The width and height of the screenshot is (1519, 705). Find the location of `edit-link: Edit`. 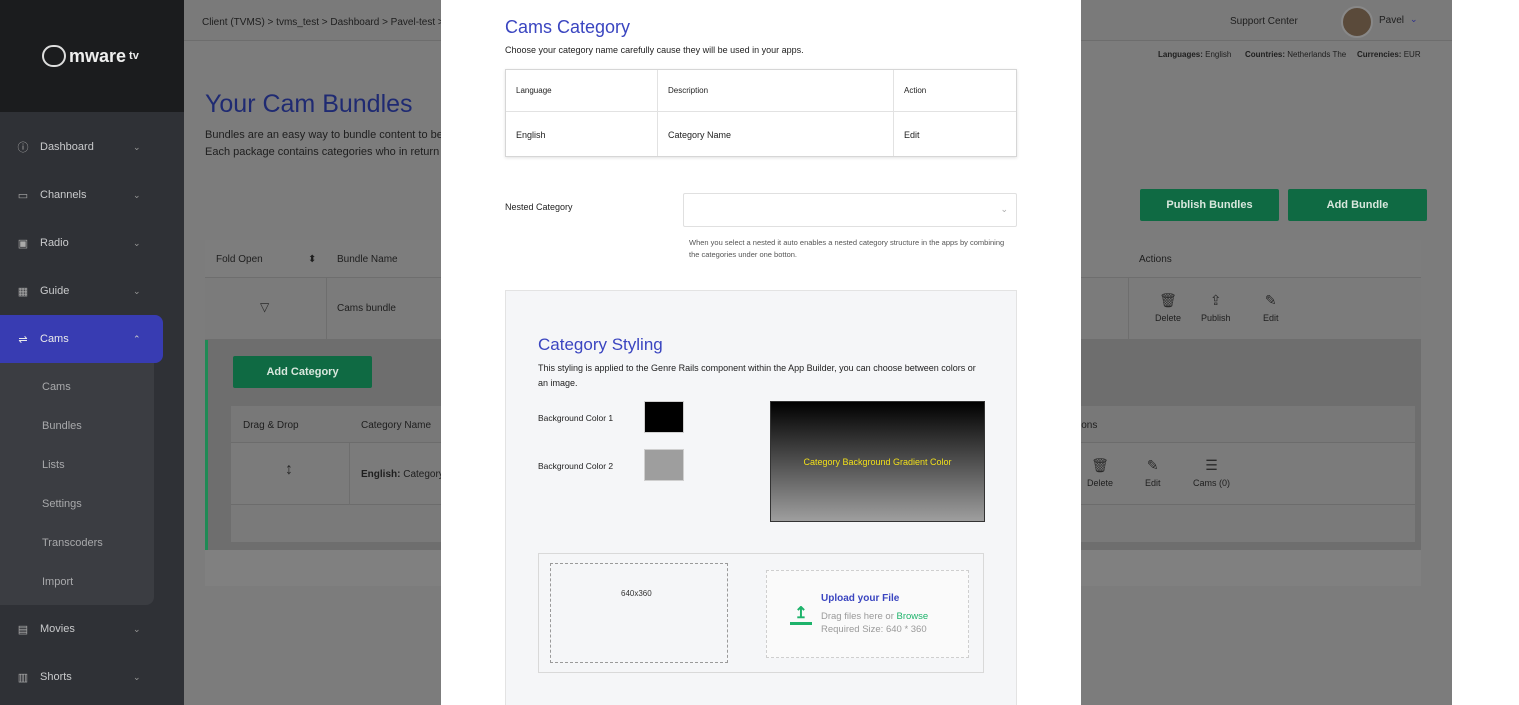

edit-link: Edit is located at coordinates (912, 135).